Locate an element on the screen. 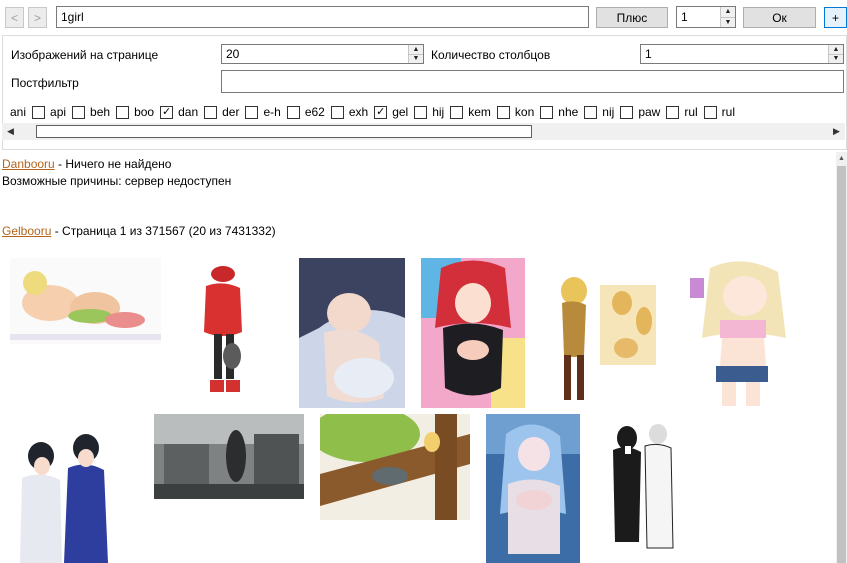 Image resolution: width=847 pixels, height=563 pixels. search-query-input: 1girl is located at coordinates (322, 17).